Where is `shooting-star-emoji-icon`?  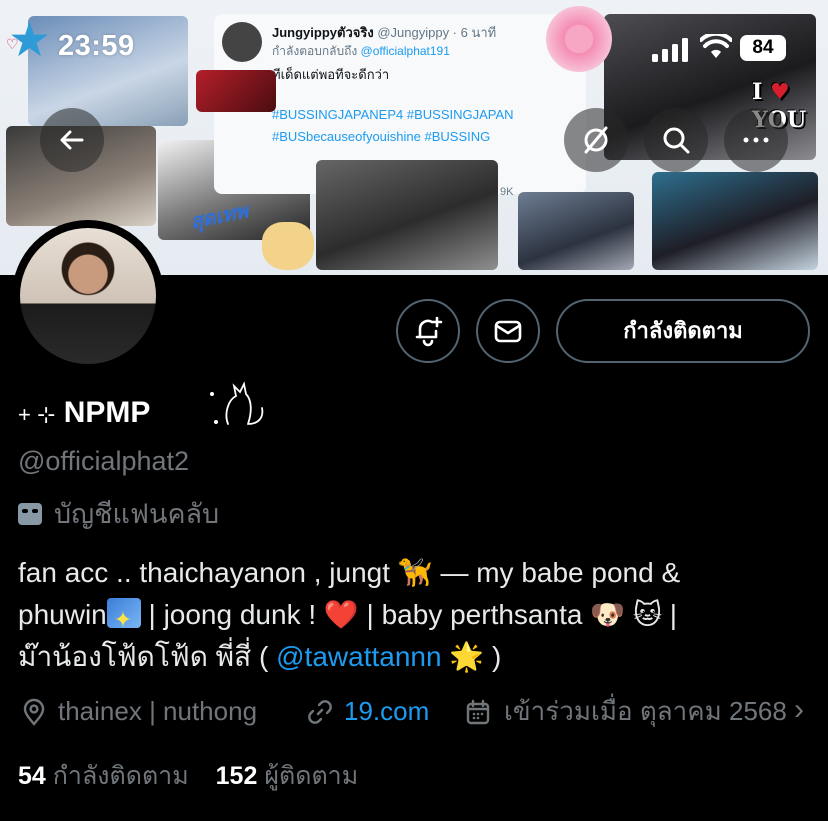
shooting-star-emoji-icon is located at coordinates (123, 619).